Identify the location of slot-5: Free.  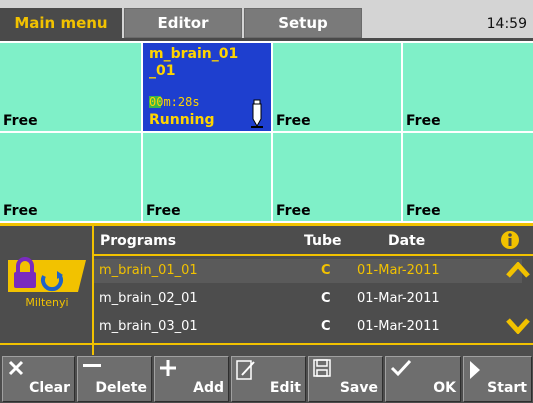
(70, 177).